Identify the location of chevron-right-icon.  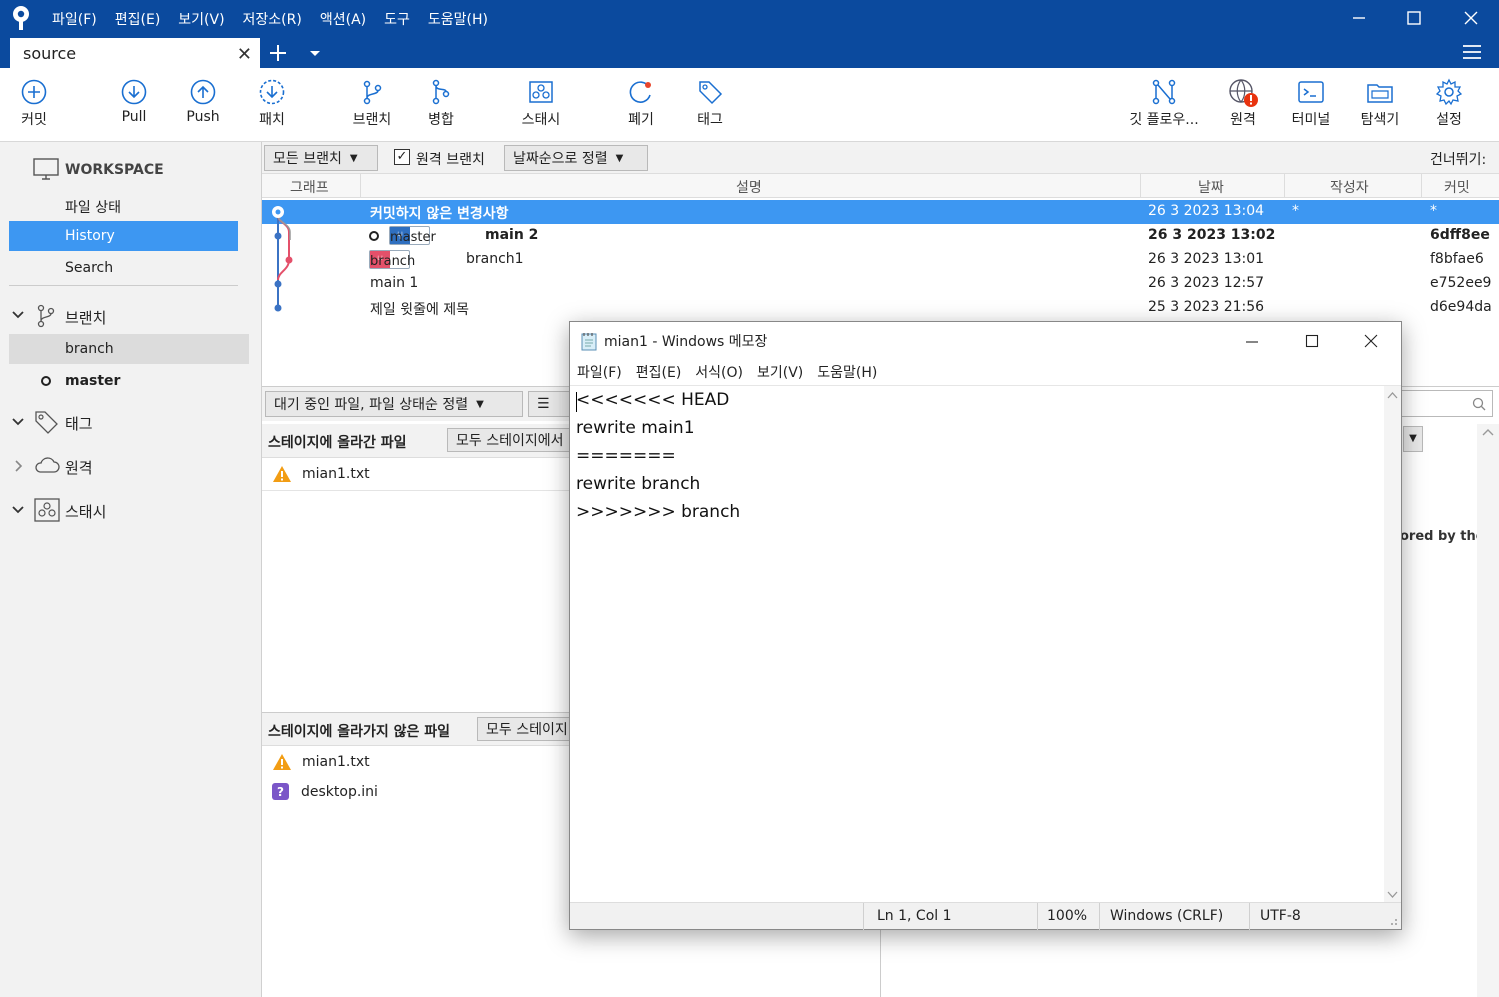
(19, 466).